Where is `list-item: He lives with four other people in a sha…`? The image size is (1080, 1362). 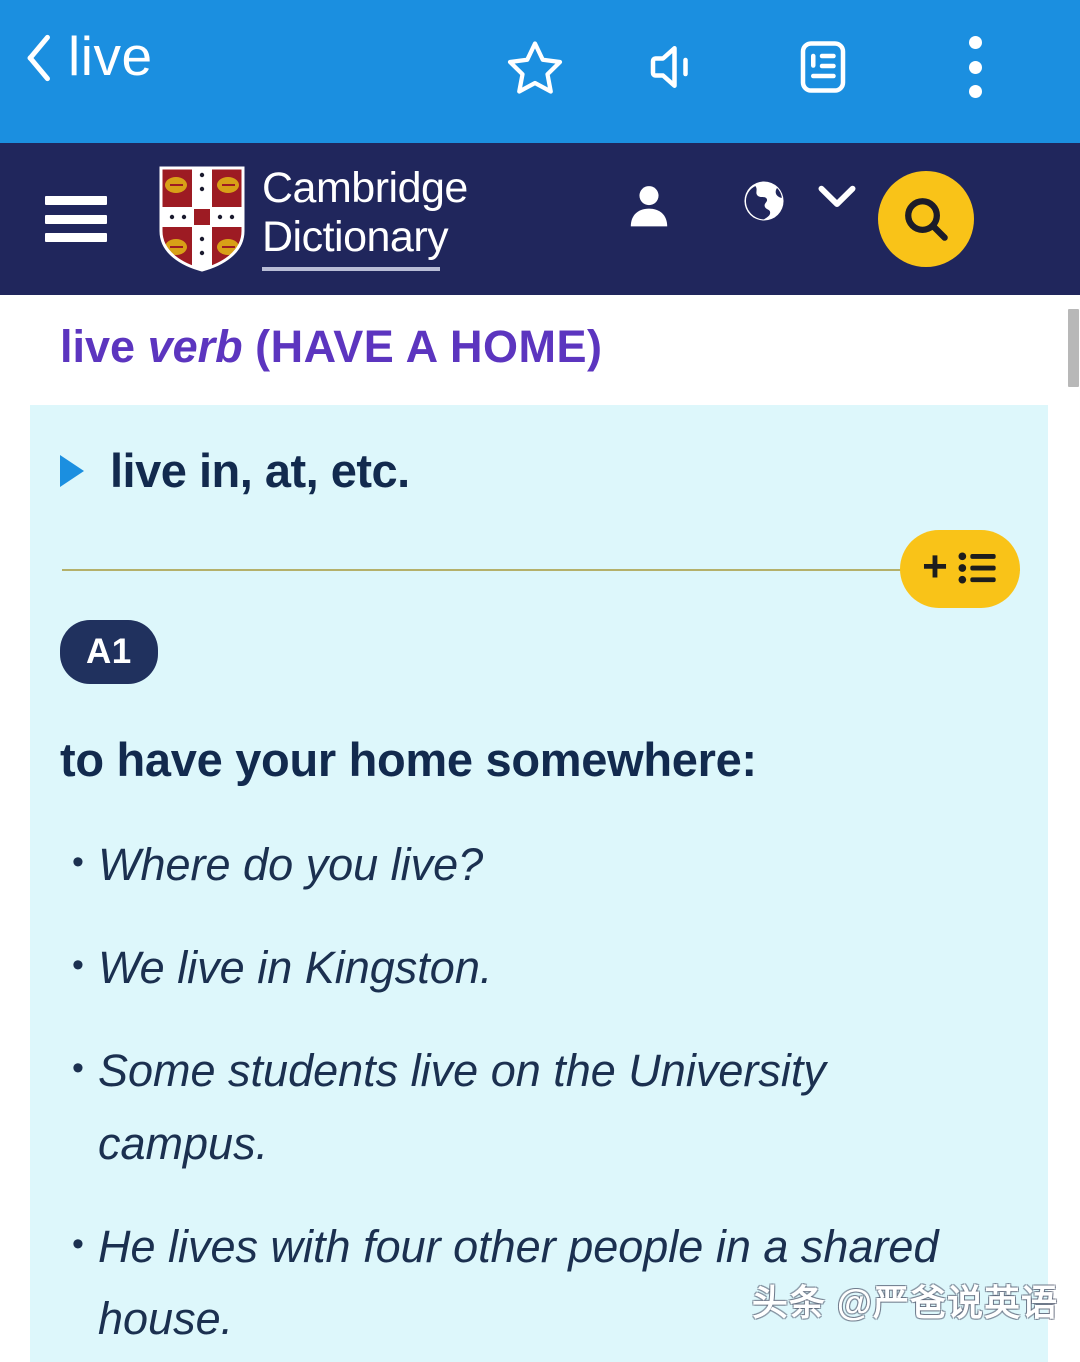 list-item: He lives with four other people in a sha… is located at coordinates (522, 1284).